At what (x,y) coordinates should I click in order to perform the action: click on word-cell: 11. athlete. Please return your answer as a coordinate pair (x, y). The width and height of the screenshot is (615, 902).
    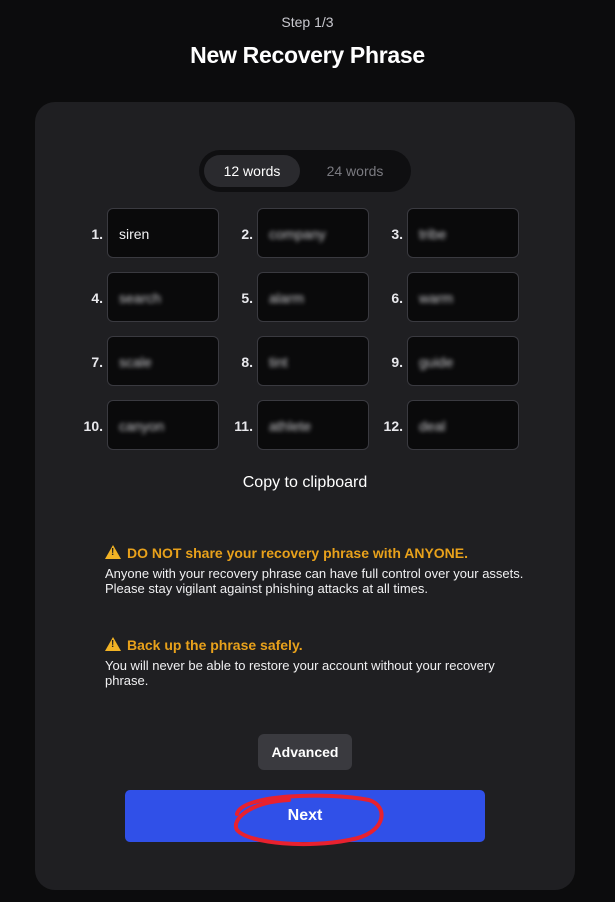
    Looking at the image, I should click on (300, 426).